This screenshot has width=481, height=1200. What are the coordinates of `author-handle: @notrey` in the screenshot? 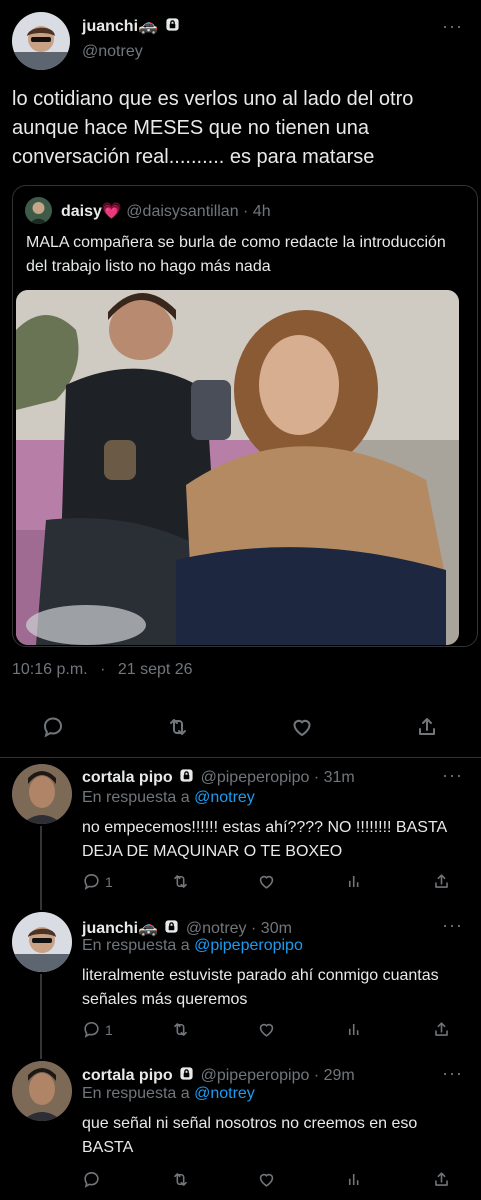 It's located at (112, 52).